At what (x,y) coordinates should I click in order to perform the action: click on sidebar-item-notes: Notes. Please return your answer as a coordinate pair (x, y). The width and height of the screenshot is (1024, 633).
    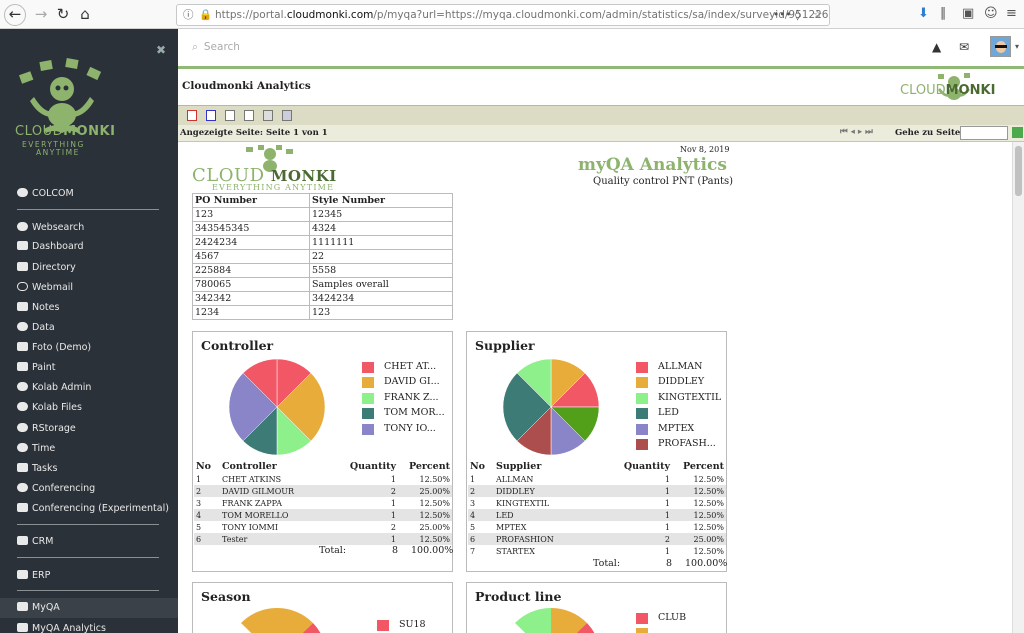
    Looking at the image, I should click on (38, 307).